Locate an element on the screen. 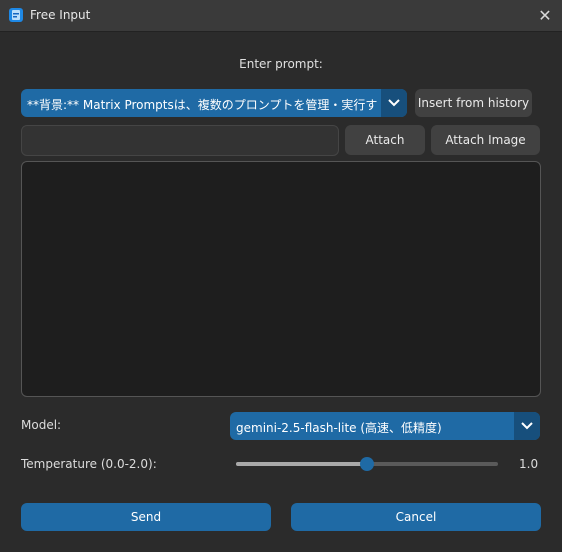 The height and width of the screenshot is (552, 562). temperature-slider-handle is located at coordinates (367, 464).